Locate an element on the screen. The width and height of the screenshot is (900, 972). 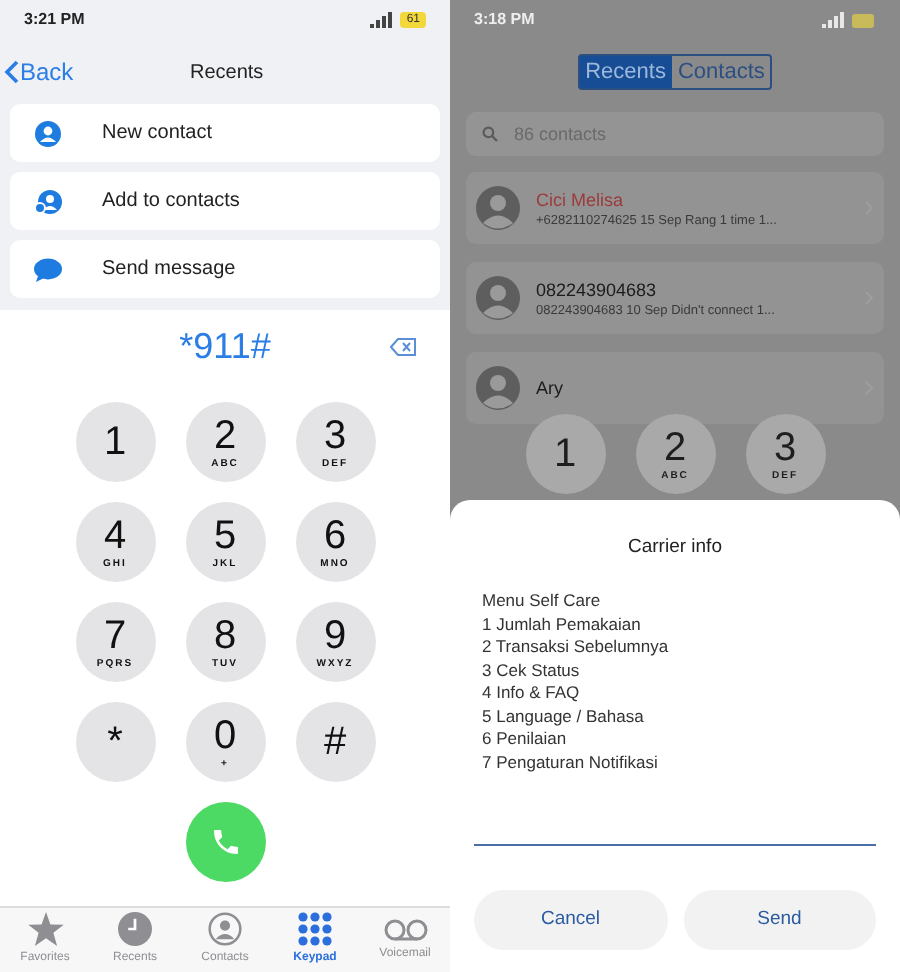
menu-line: Menu Self Care is located at coordinates (542, 602).